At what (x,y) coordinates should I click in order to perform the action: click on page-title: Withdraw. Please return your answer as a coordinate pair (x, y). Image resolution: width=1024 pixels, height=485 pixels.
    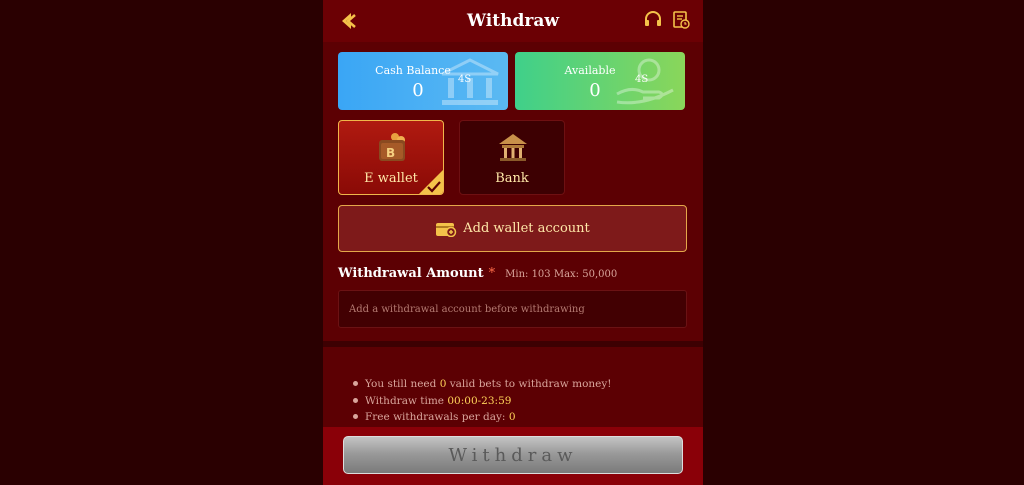
    Looking at the image, I should click on (513, 21).